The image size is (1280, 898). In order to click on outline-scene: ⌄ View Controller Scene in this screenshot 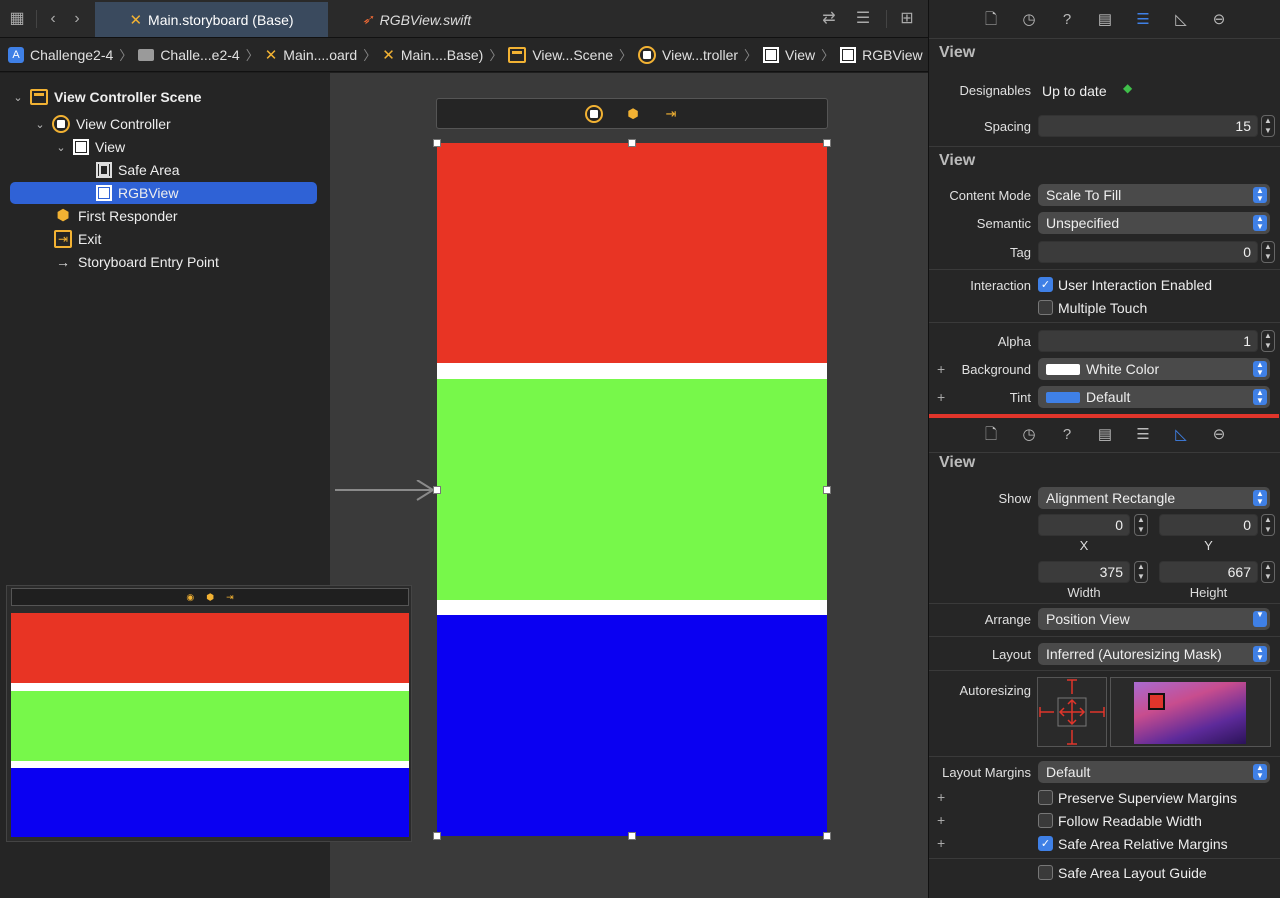, I will do `click(107, 97)`.